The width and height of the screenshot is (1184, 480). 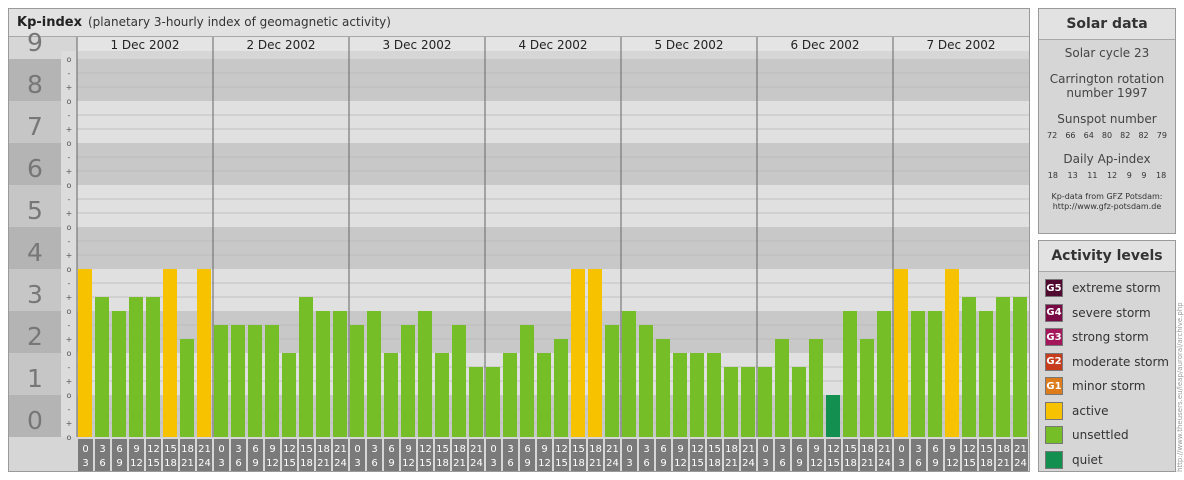 I want to click on legend-item-strong-storm: G3 strong storm, so click(x=1107, y=337).